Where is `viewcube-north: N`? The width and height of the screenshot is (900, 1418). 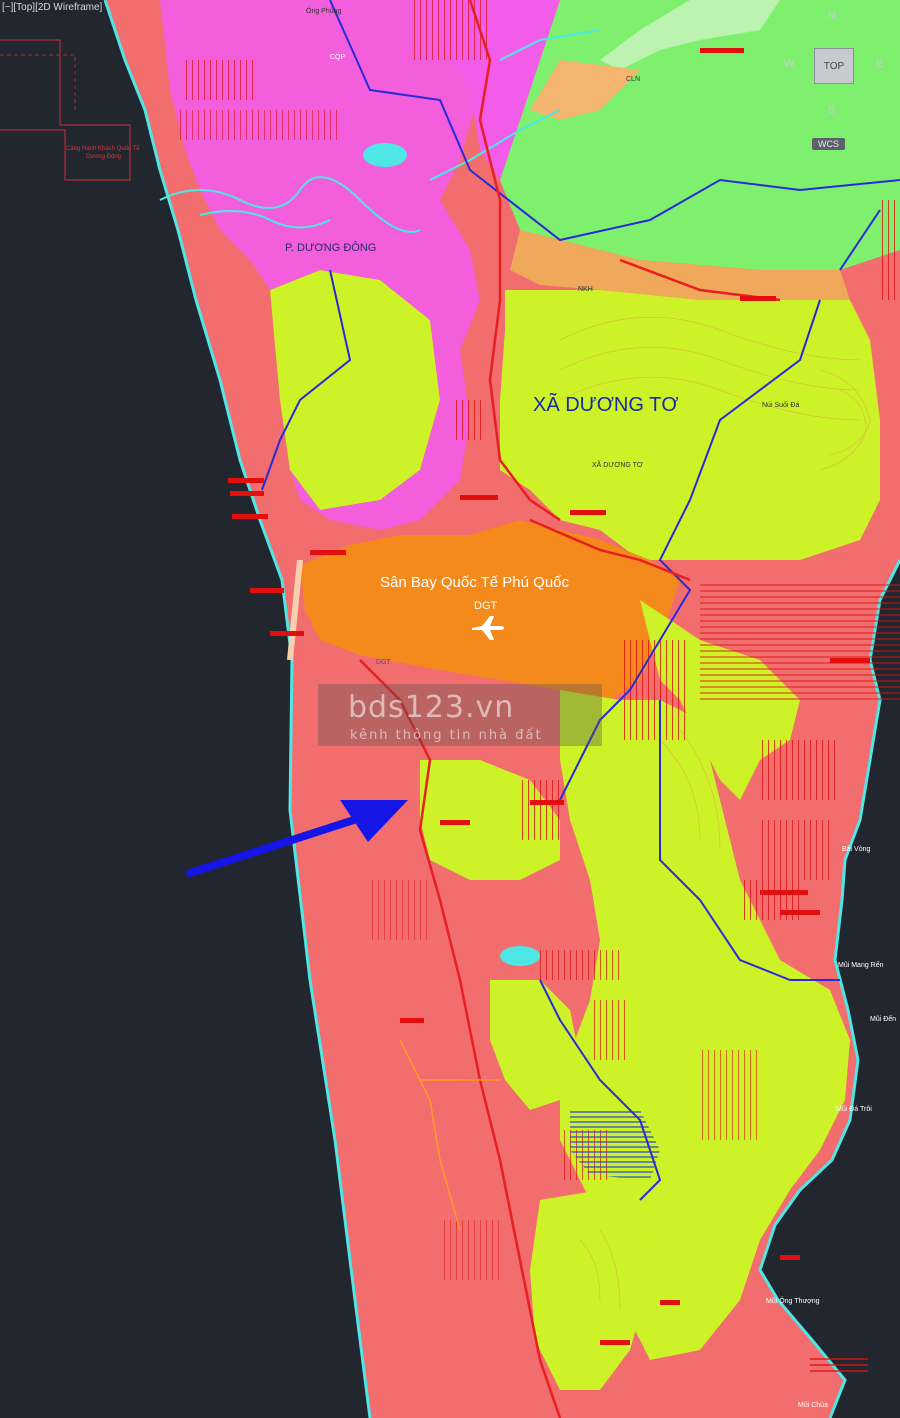
viewcube-north: N is located at coordinates (832, 16).